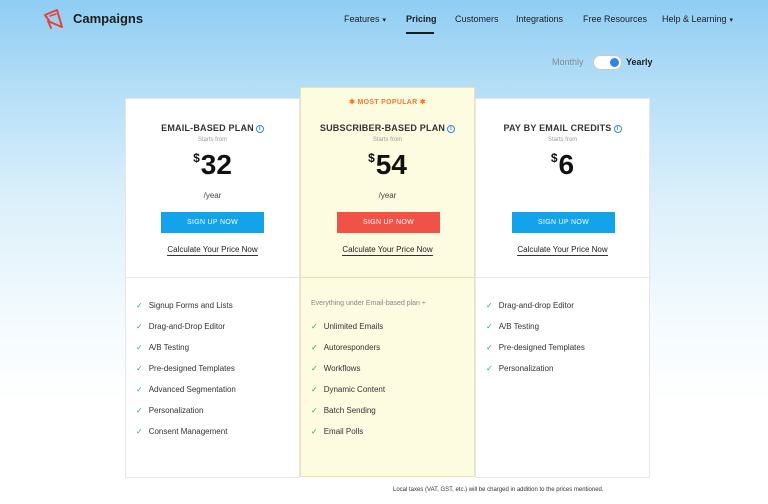 The height and width of the screenshot is (504, 768). What do you see at coordinates (697, 19) in the screenshot?
I see `nav-help-learning: Help & Learning ▾` at bounding box center [697, 19].